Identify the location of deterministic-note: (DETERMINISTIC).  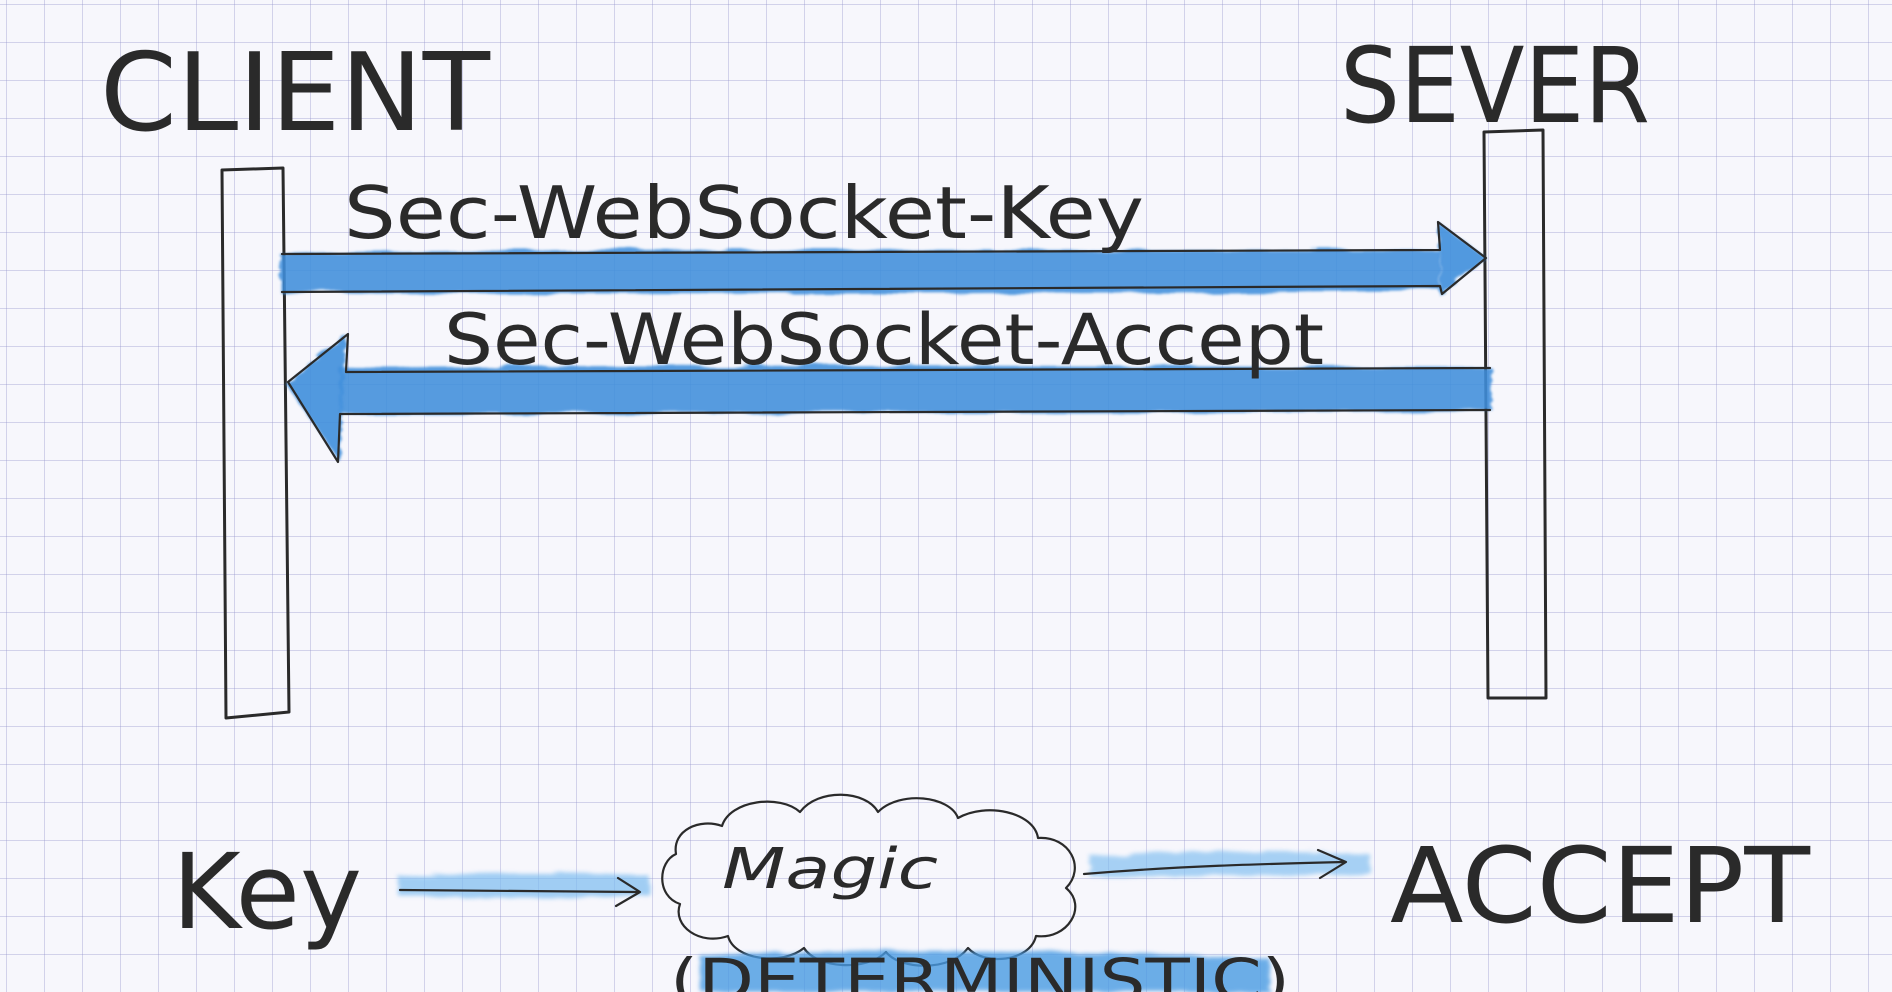
(980, 969).